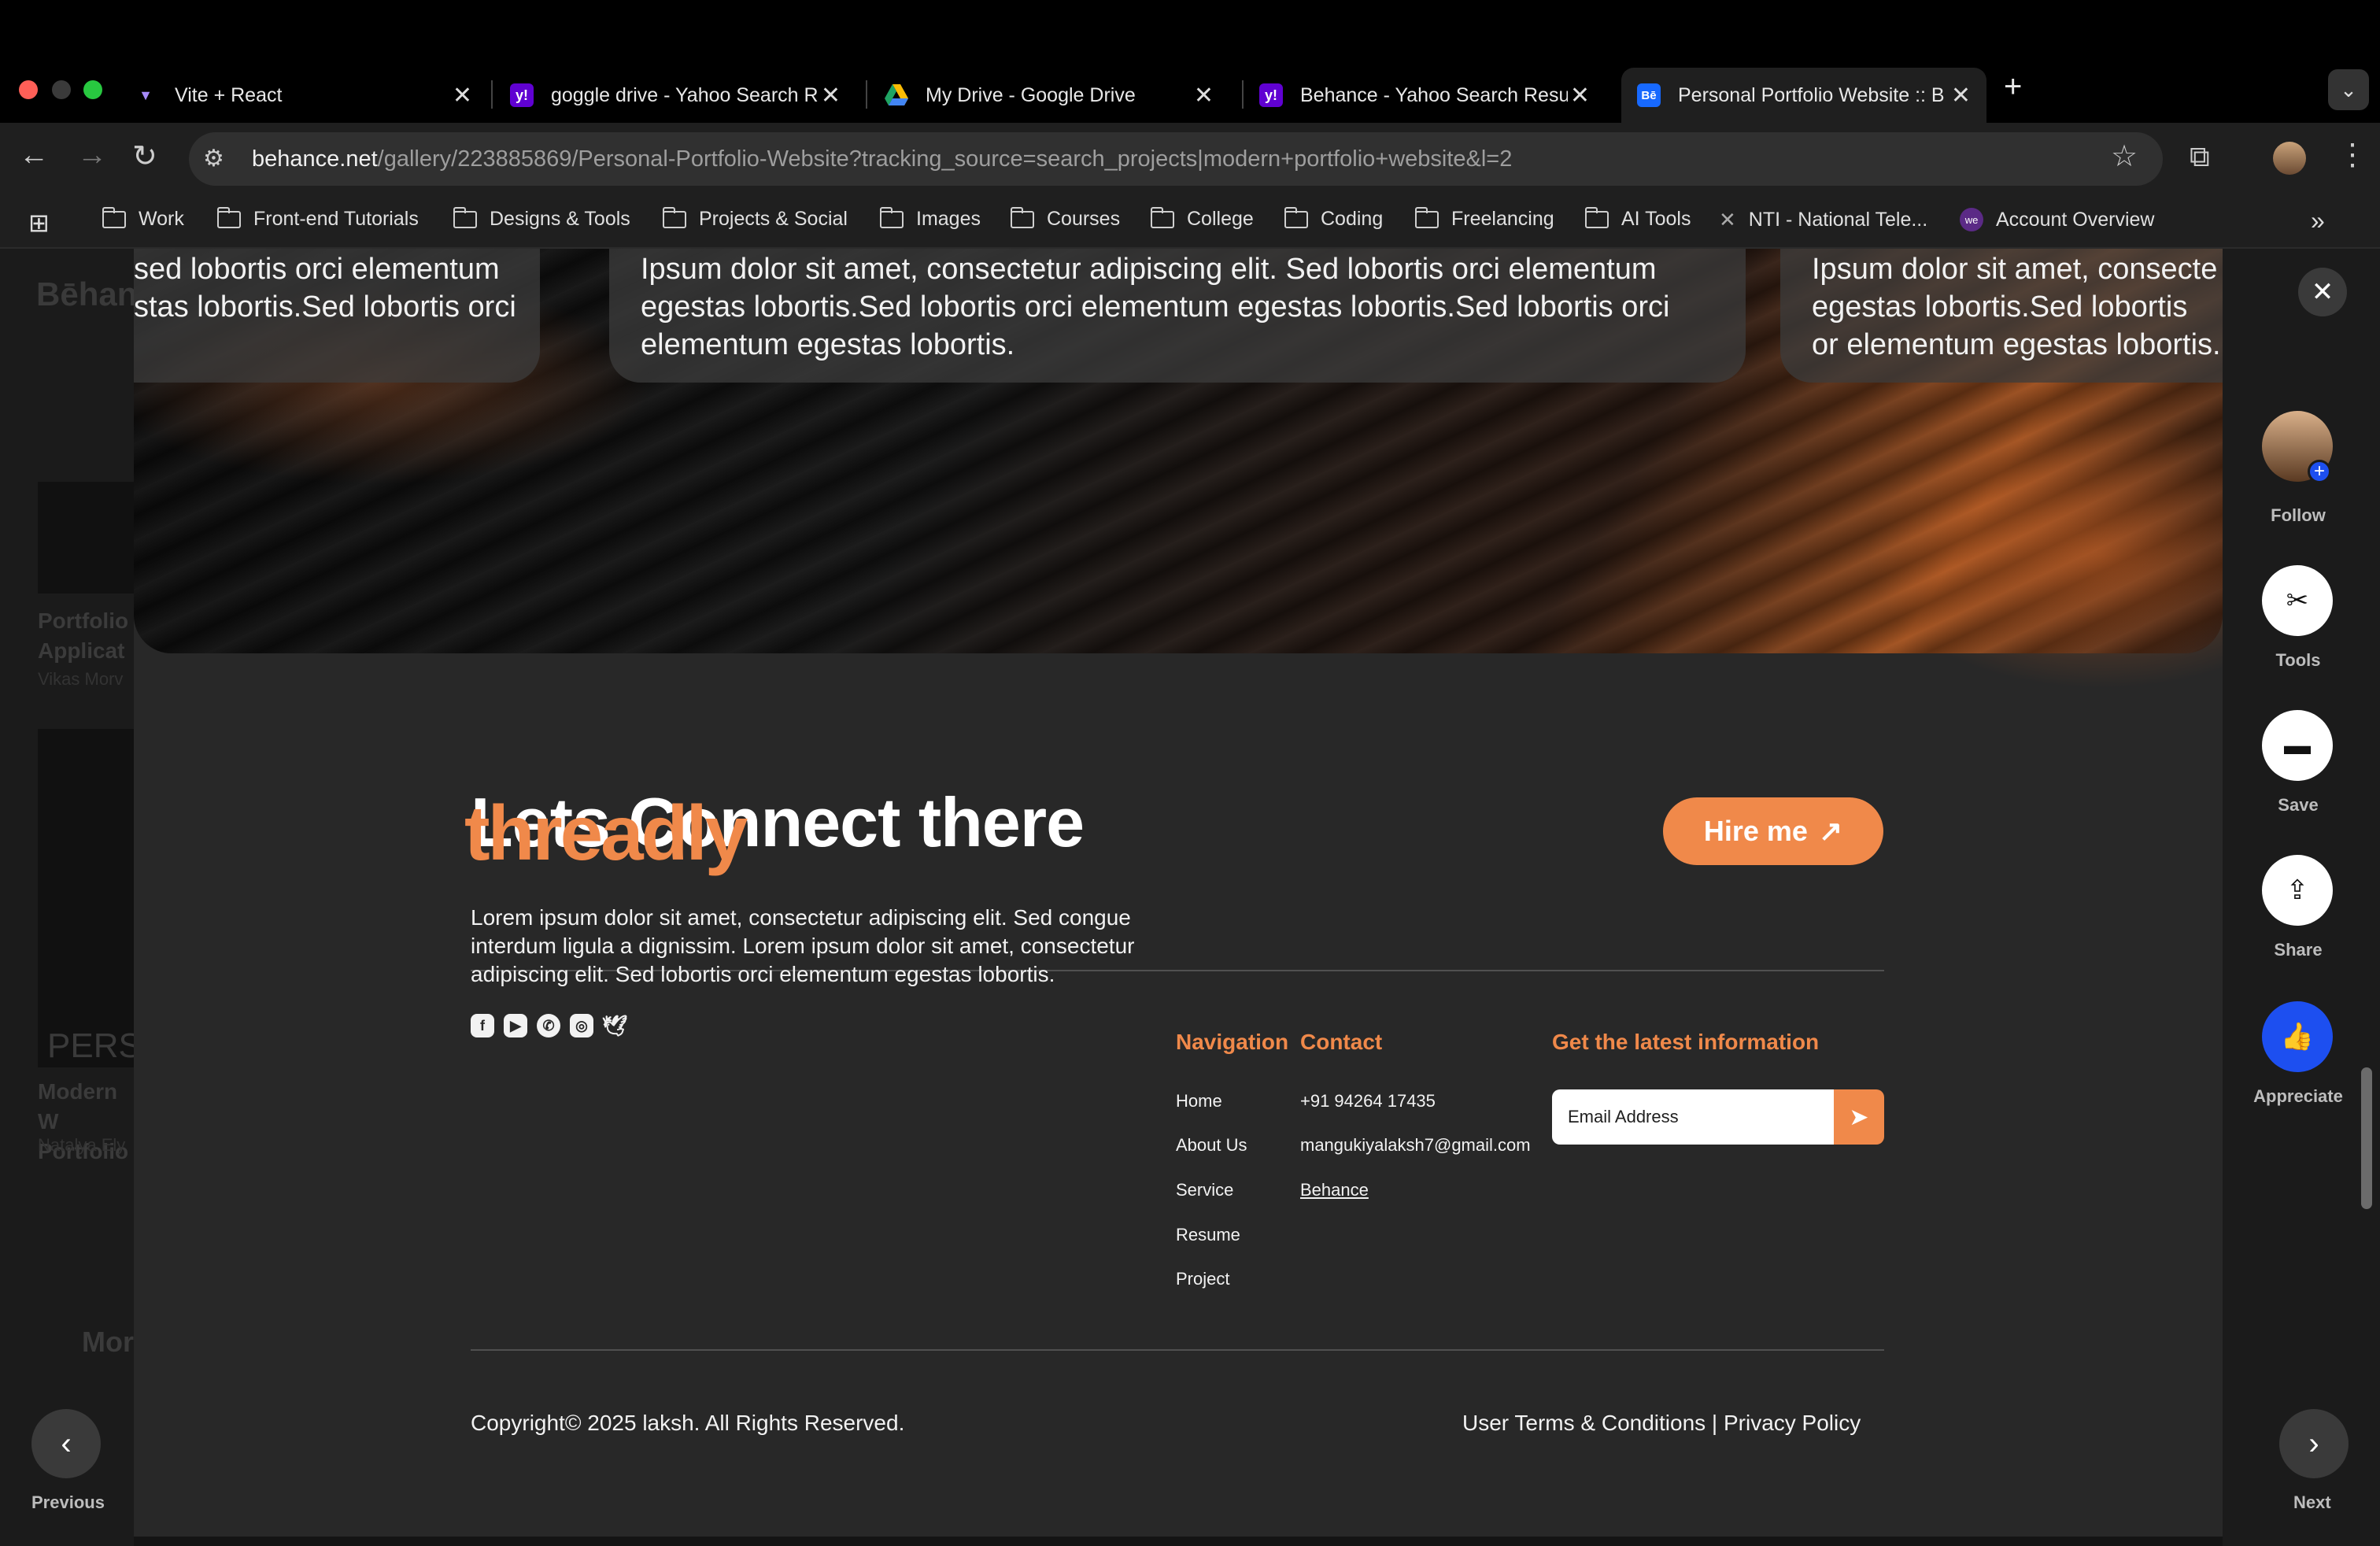 Image resolution: width=2380 pixels, height=1546 pixels. I want to click on tools-icon: ✂, so click(2297, 600).